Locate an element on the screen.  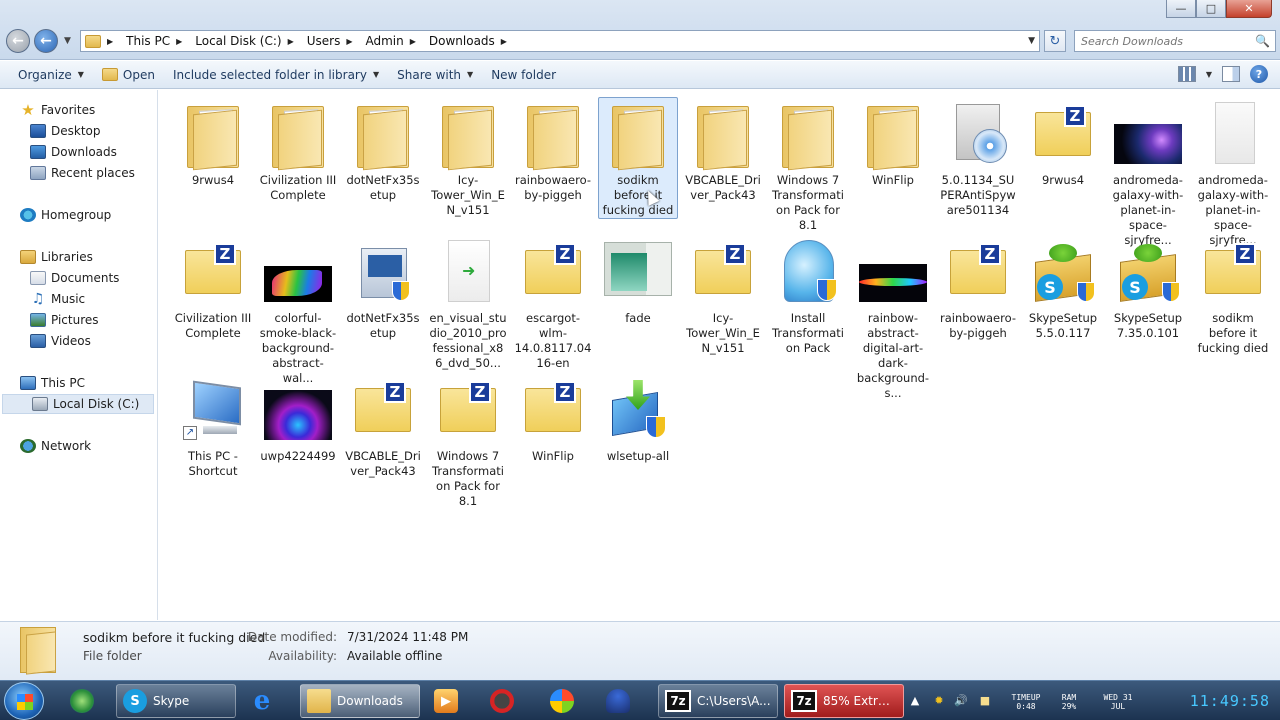
back-button: ← is located at coordinates (18, 41).